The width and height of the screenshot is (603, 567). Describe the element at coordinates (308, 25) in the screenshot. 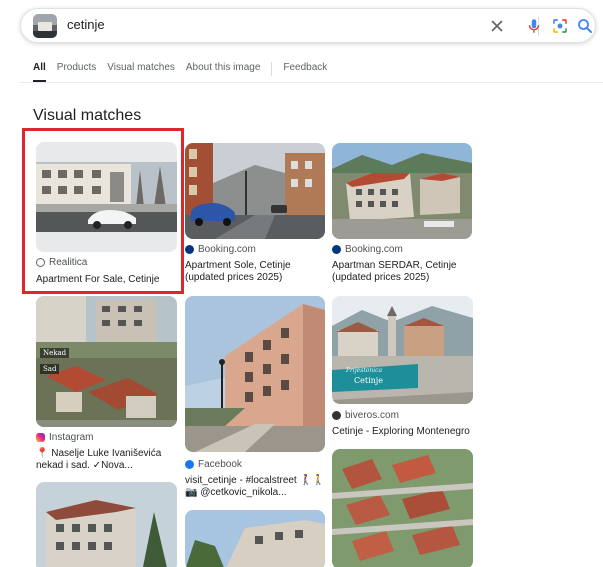

I see `search-bar: cetinje` at that location.